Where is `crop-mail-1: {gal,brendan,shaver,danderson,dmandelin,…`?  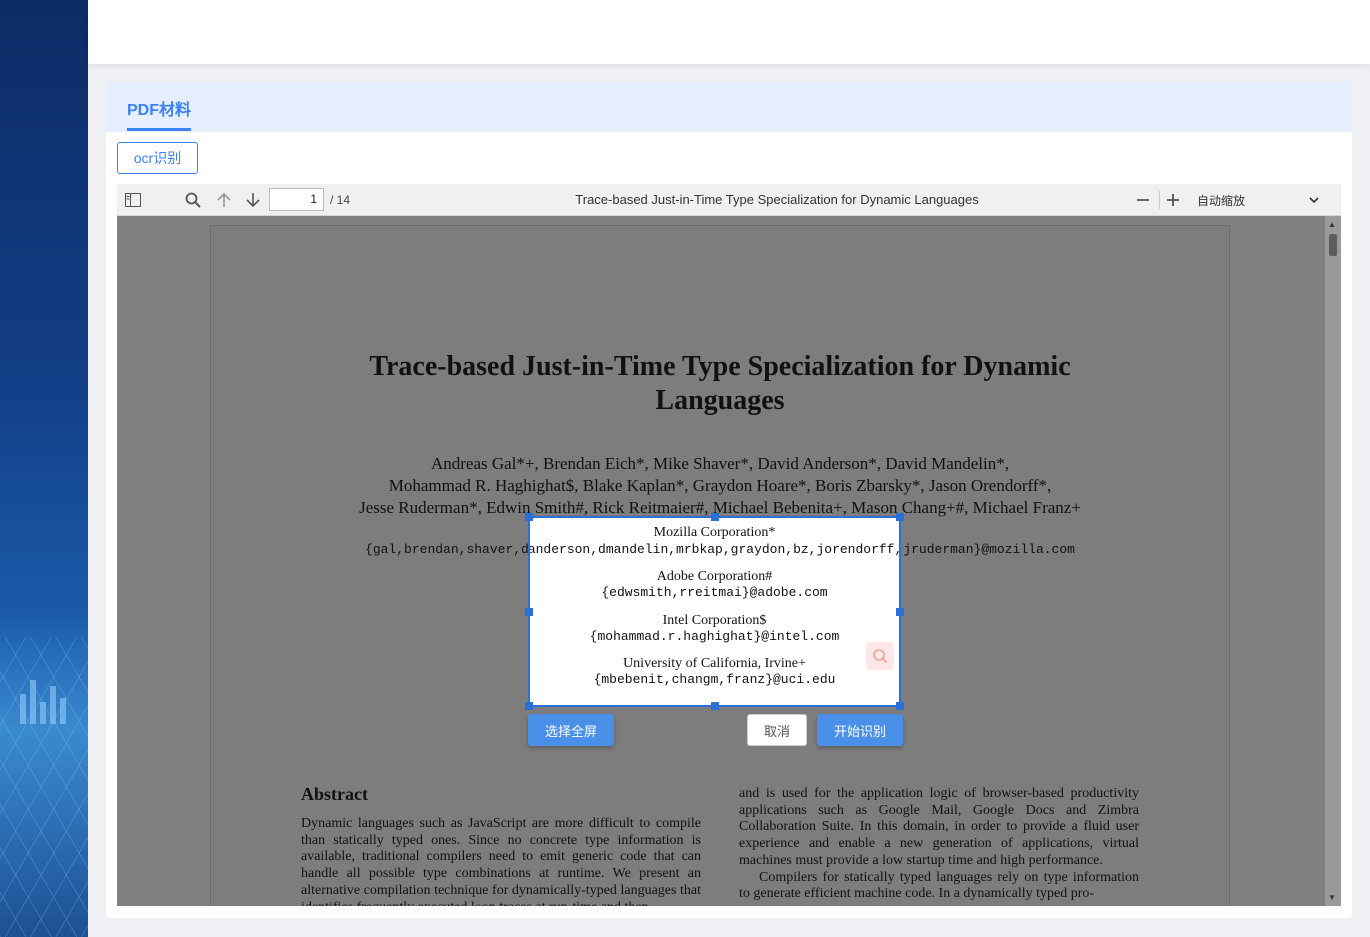
crop-mail-1: {gal,brendan,shaver,danderson,dmandelin,… is located at coordinates (714, 549).